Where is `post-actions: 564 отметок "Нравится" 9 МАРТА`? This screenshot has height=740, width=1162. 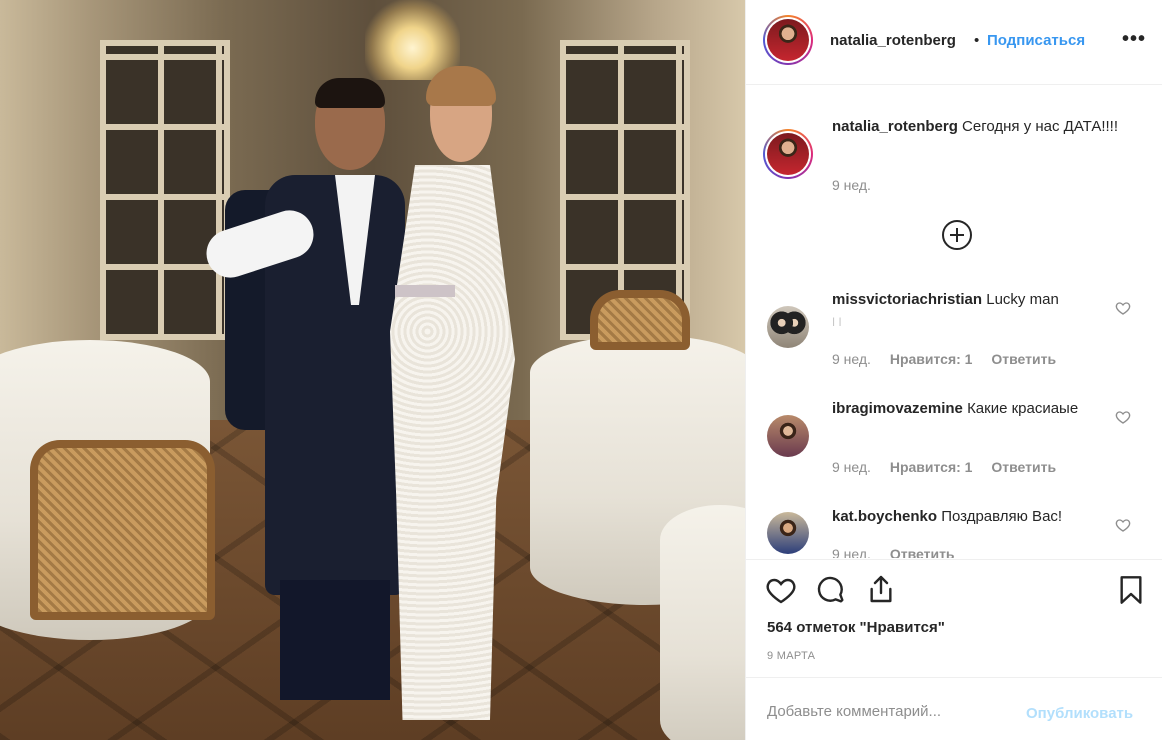
post-actions: 564 отметок "Нравится" 9 МАРТА is located at coordinates (954, 618).